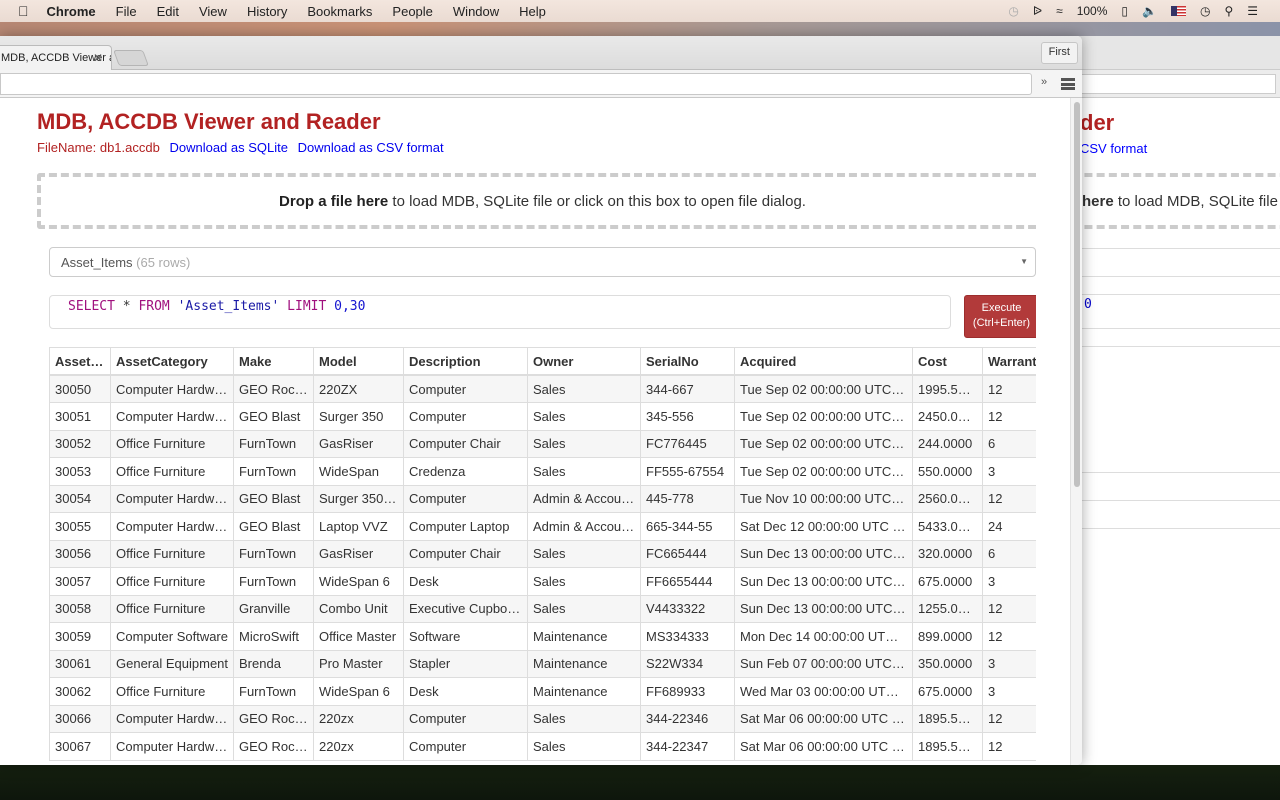 Image resolution: width=1280 pixels, height=800 pixels. I want to click on column-header-serialno: SerialNo, so click(687, 361).